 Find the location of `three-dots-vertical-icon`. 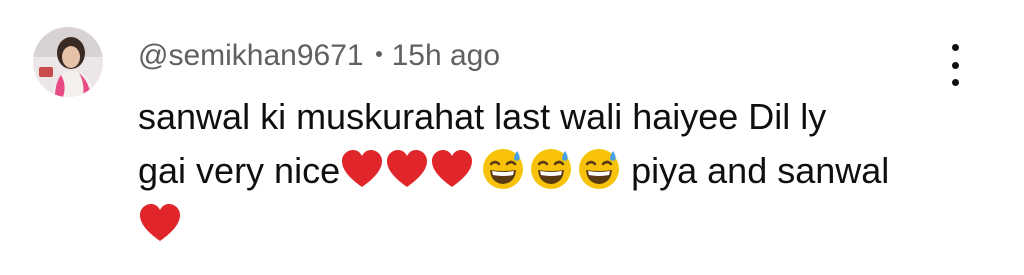

three-dots-vertical-icon is located at coordinates (955, 47).